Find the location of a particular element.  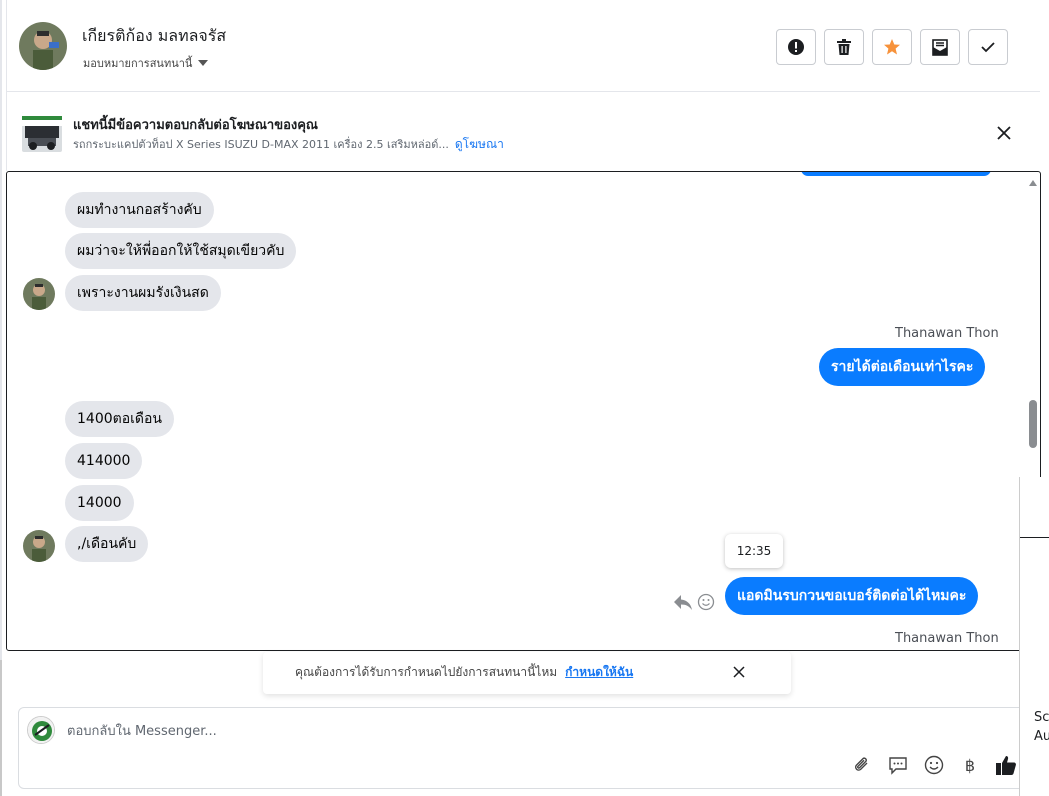

ad-thumbnail is located at coordinates (42, 132).